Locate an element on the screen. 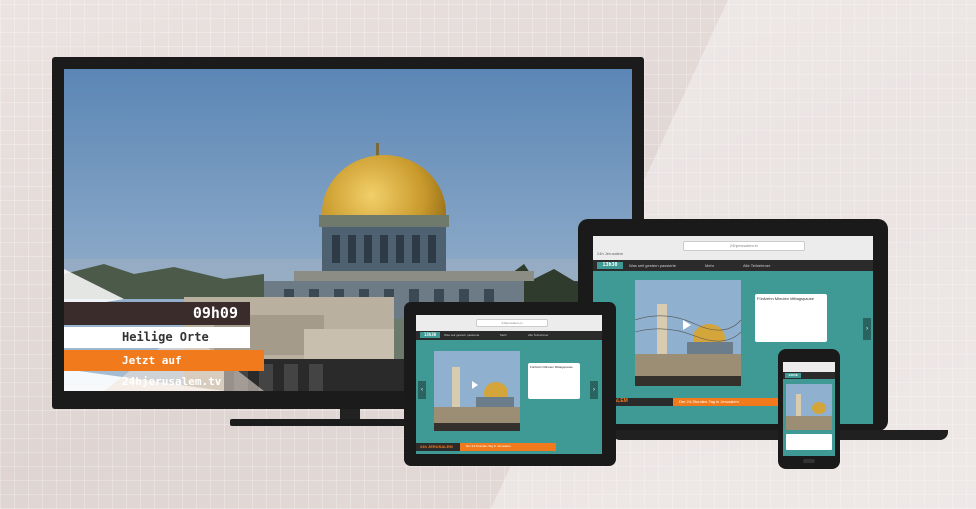 This screenshot has height=509, width=976. browser-chrome: 24hjerusalem.tv 24h Jerusalem is located at coordinates (733, 248).